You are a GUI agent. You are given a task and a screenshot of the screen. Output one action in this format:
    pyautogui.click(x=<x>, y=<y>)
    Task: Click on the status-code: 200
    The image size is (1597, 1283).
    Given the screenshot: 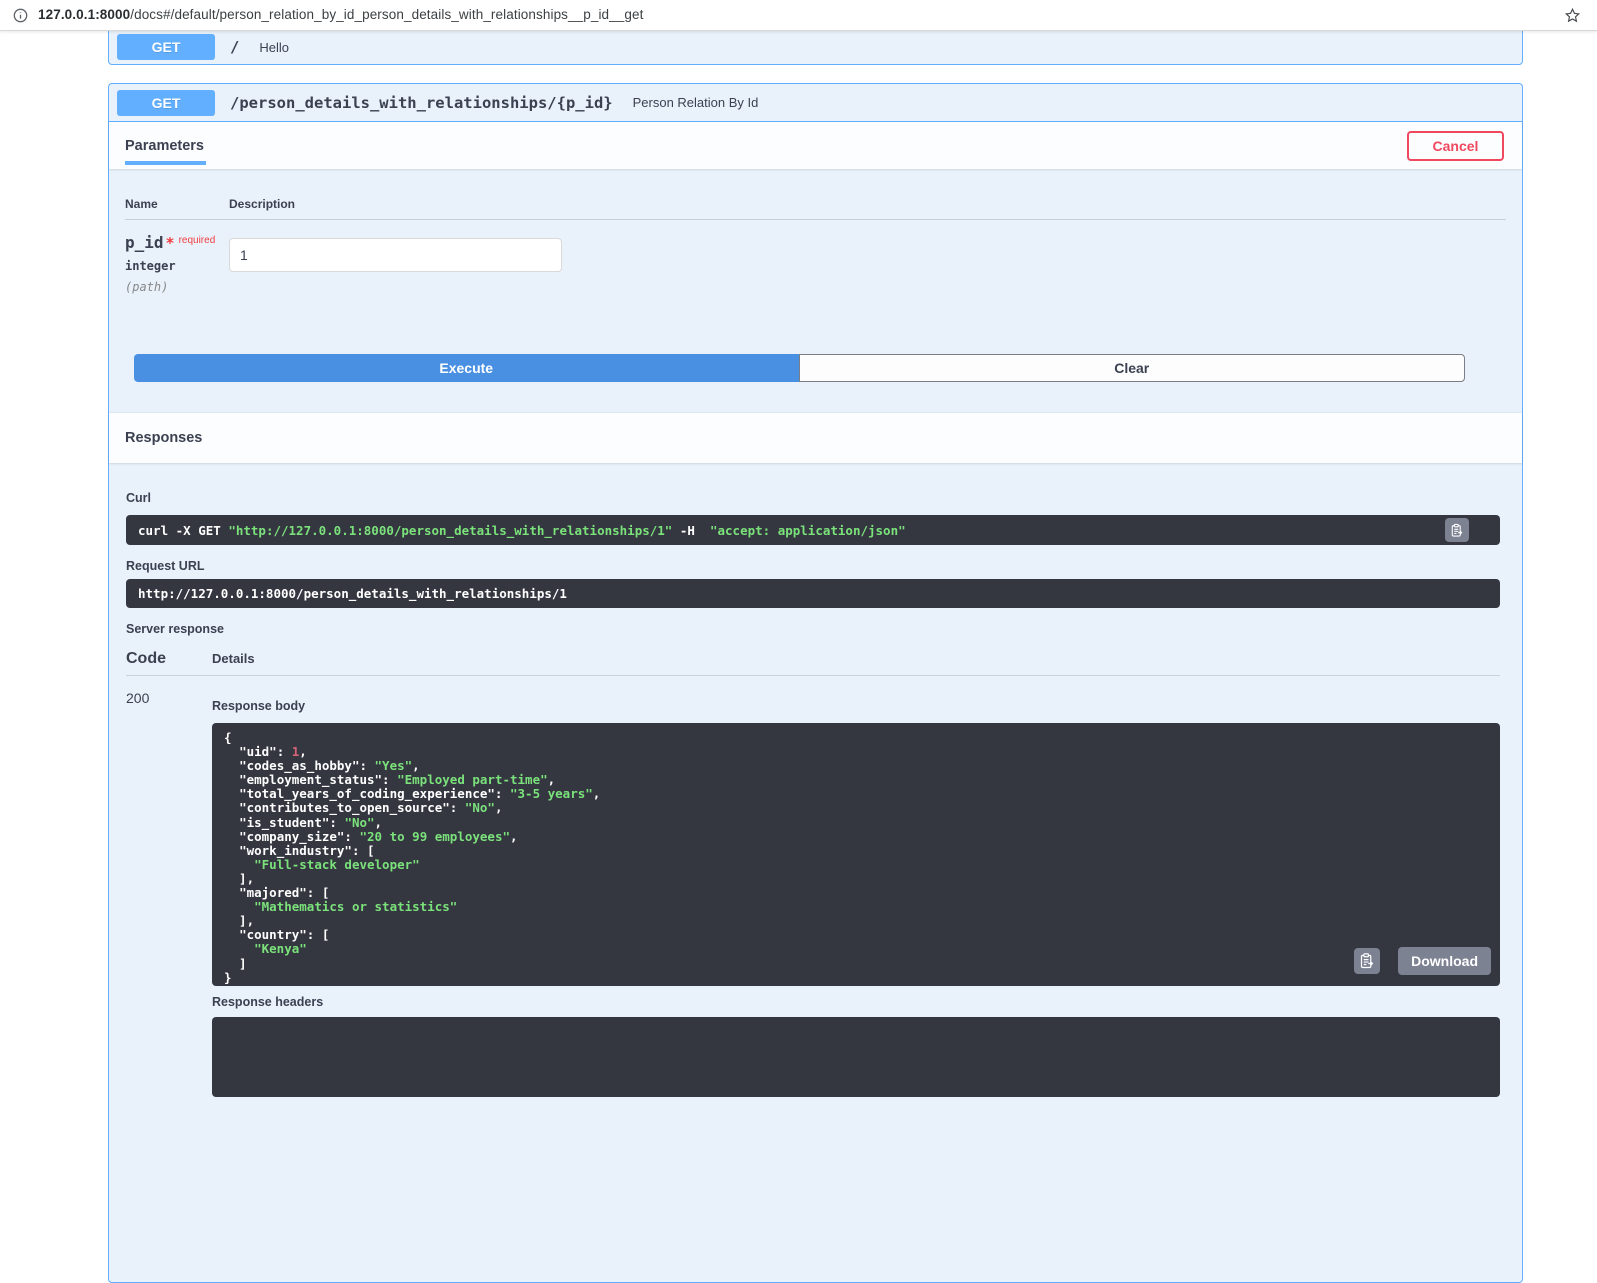 What is the action you would take?
    pyautogui.click(x=138, y=698)
    